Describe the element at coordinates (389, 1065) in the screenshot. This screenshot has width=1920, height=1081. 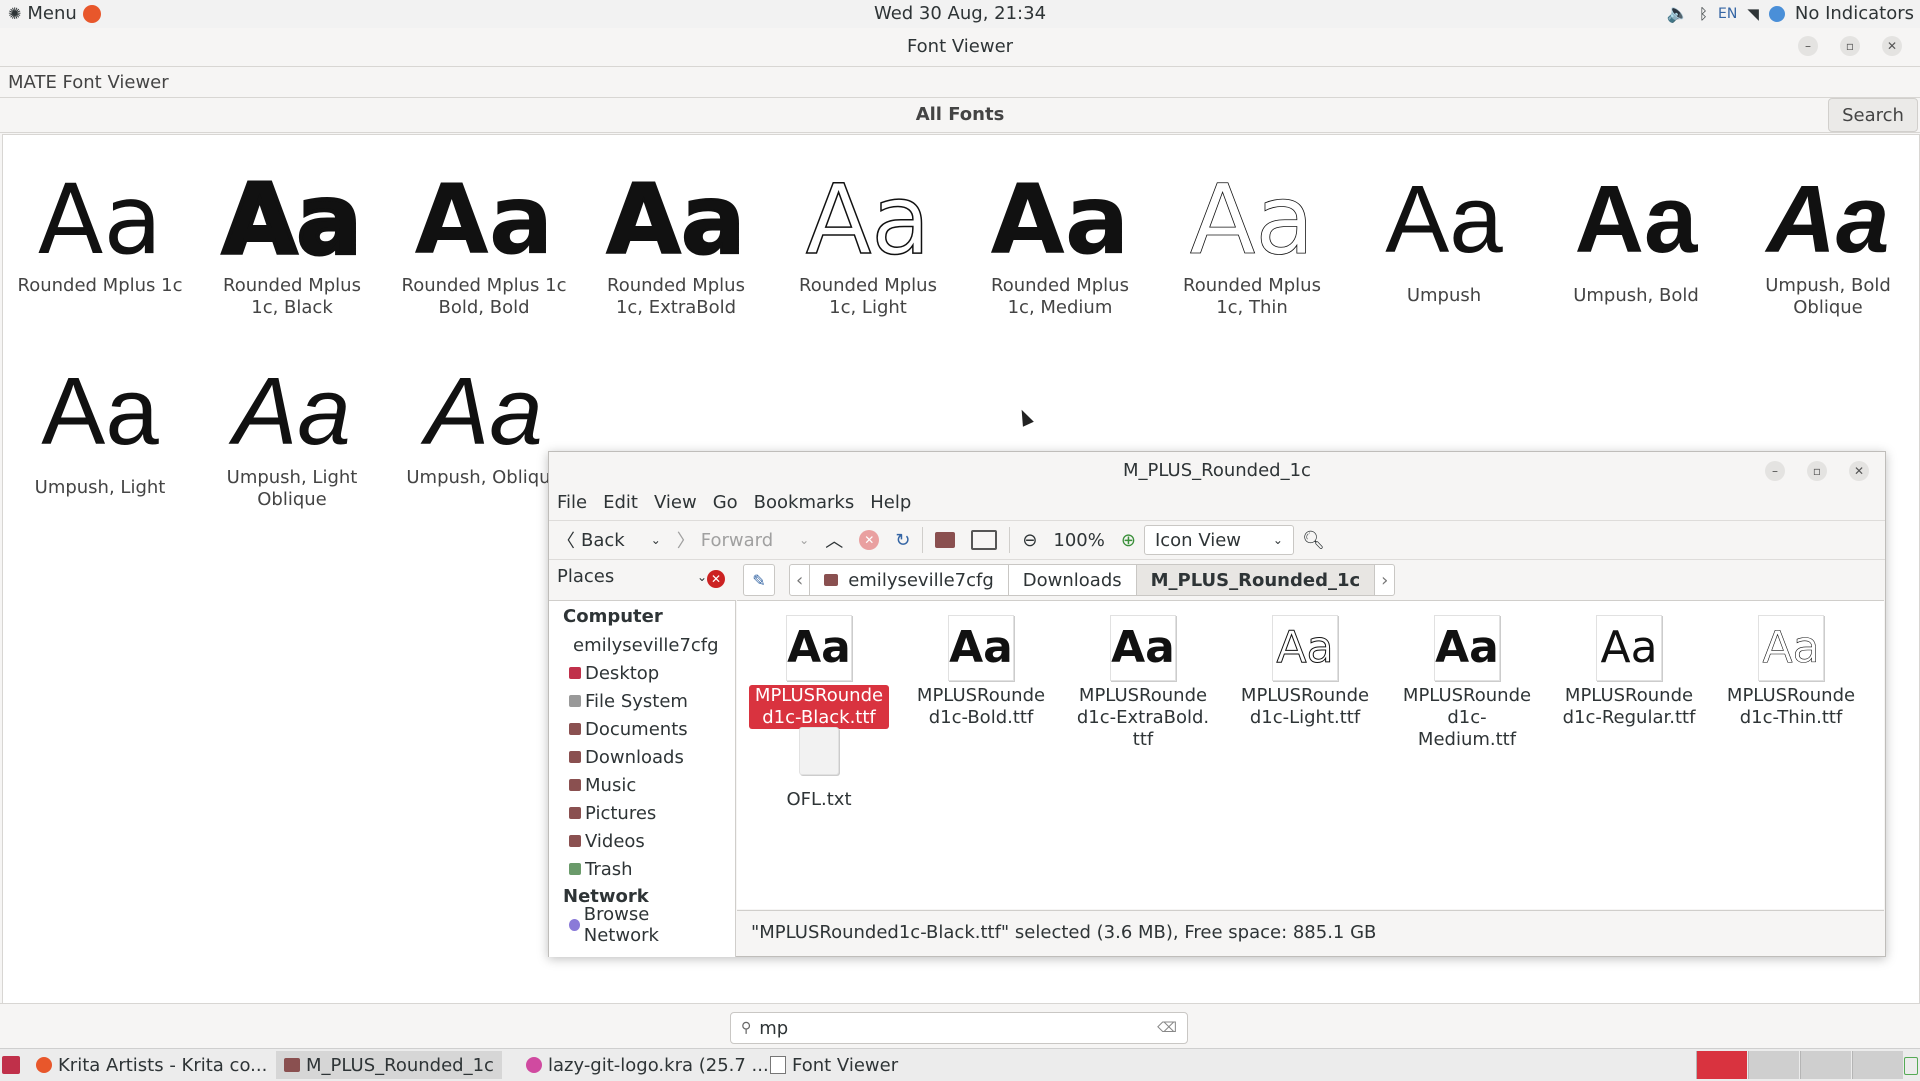
I see `task-file-manager: M_PLUS_Rounded_1c` at that location.